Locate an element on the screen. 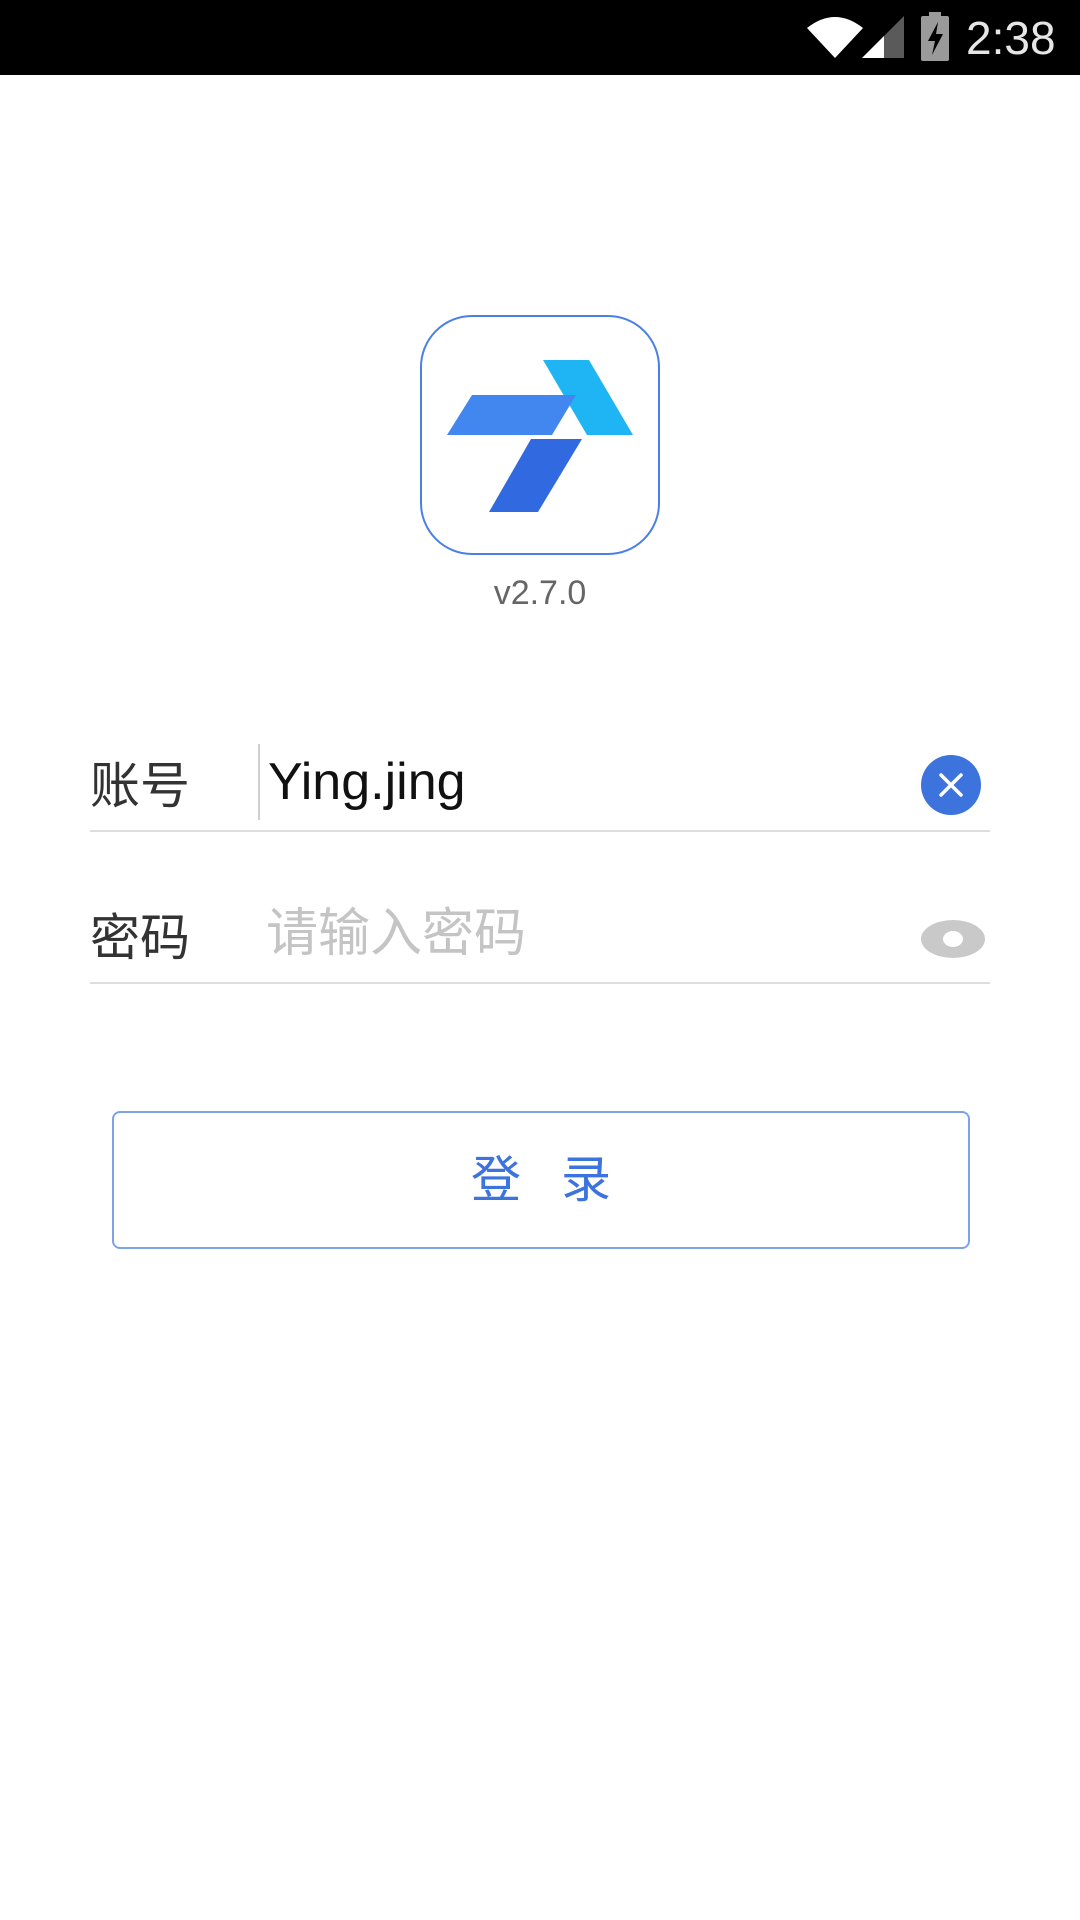 The height and width of the screenshot is (1920, 1080). clear-icon is located at coordinates (951, 785).